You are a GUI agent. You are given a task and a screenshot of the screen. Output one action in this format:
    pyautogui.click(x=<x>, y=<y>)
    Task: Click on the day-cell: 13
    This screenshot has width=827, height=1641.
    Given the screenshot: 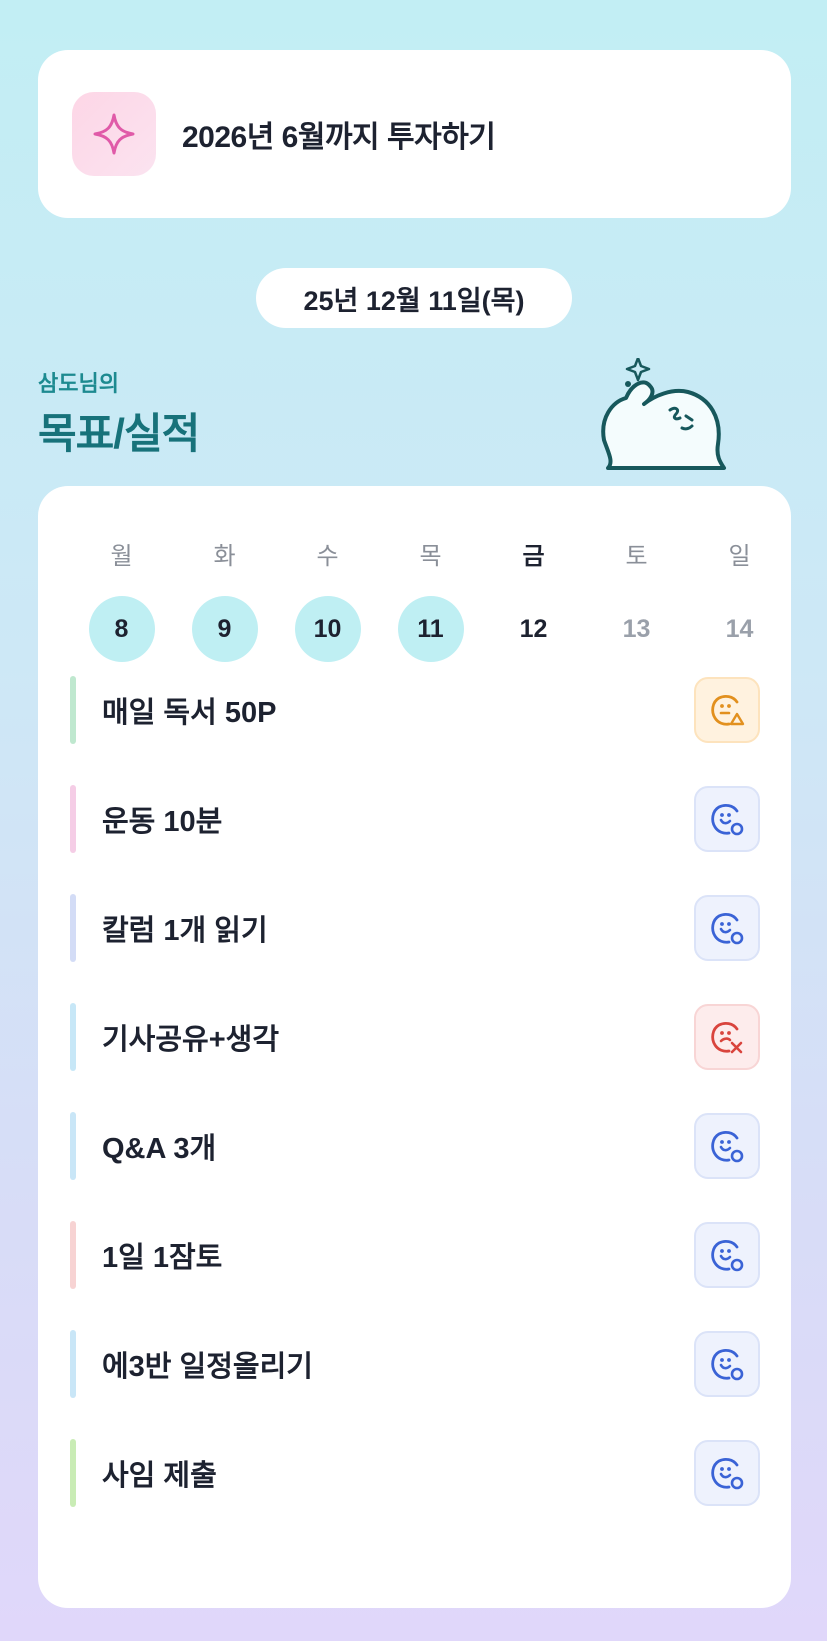 What is the action you would take?
    pyautogui.click(x=636, y=629)
    